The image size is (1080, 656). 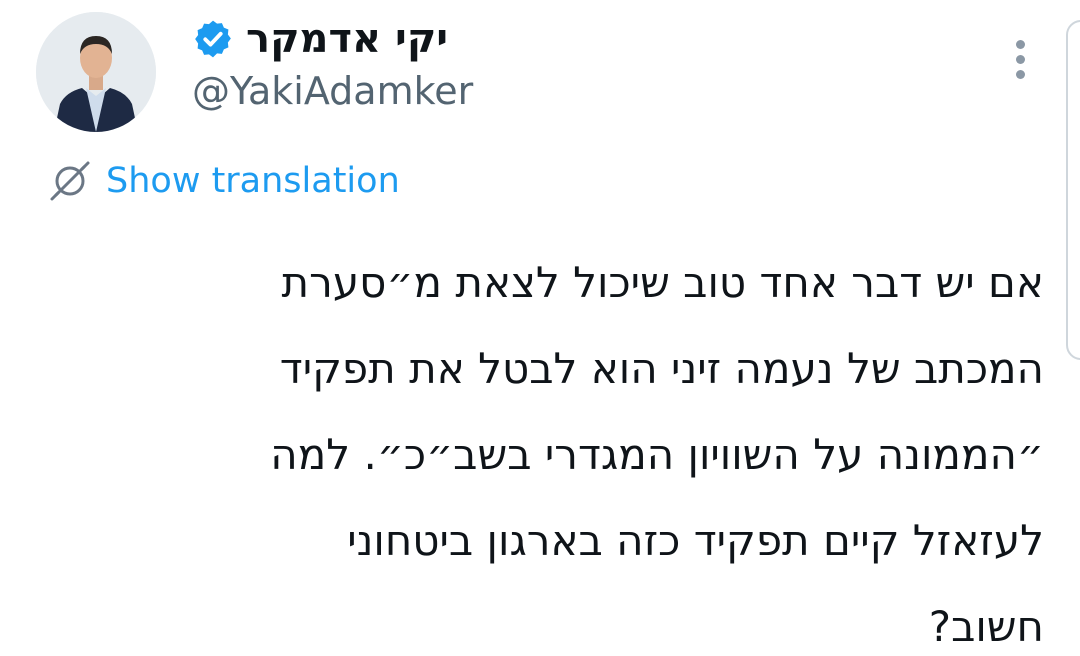 What do you see at coordinates (1020, 44) in the screenshot?
I see `more-vertical-icon` at bounding box center [1020, 44].